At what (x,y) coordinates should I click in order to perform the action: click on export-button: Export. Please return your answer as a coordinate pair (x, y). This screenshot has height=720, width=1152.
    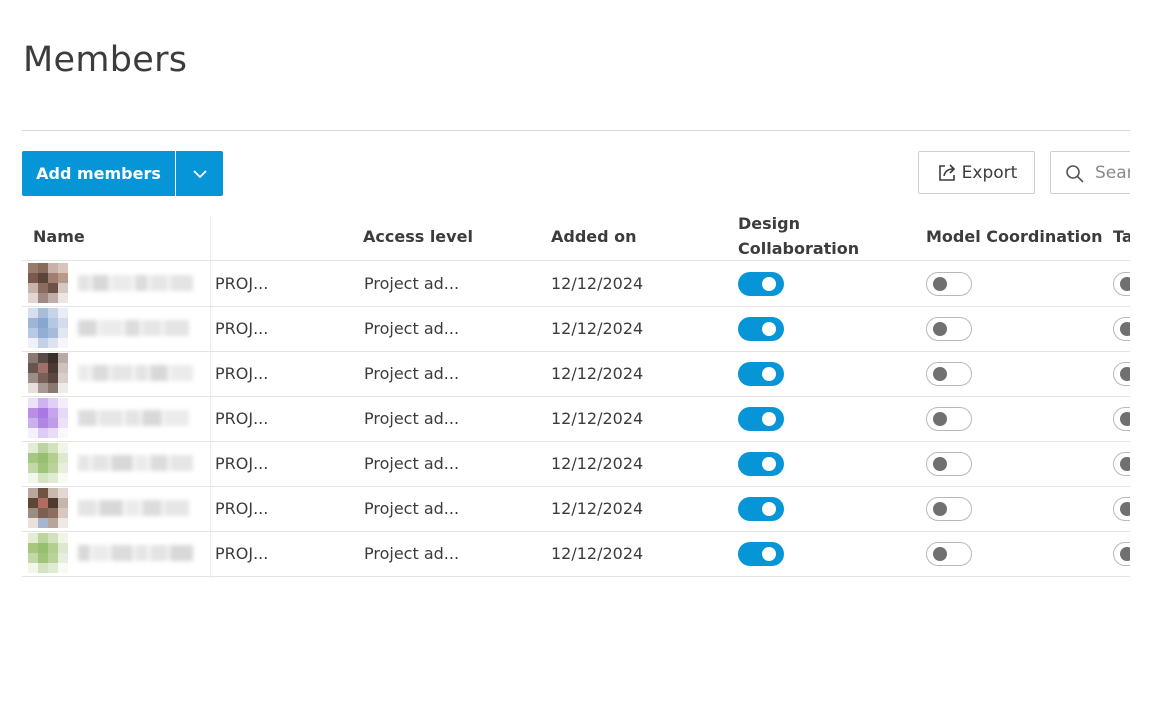
    Looking at the image, I should click on (976, 172).